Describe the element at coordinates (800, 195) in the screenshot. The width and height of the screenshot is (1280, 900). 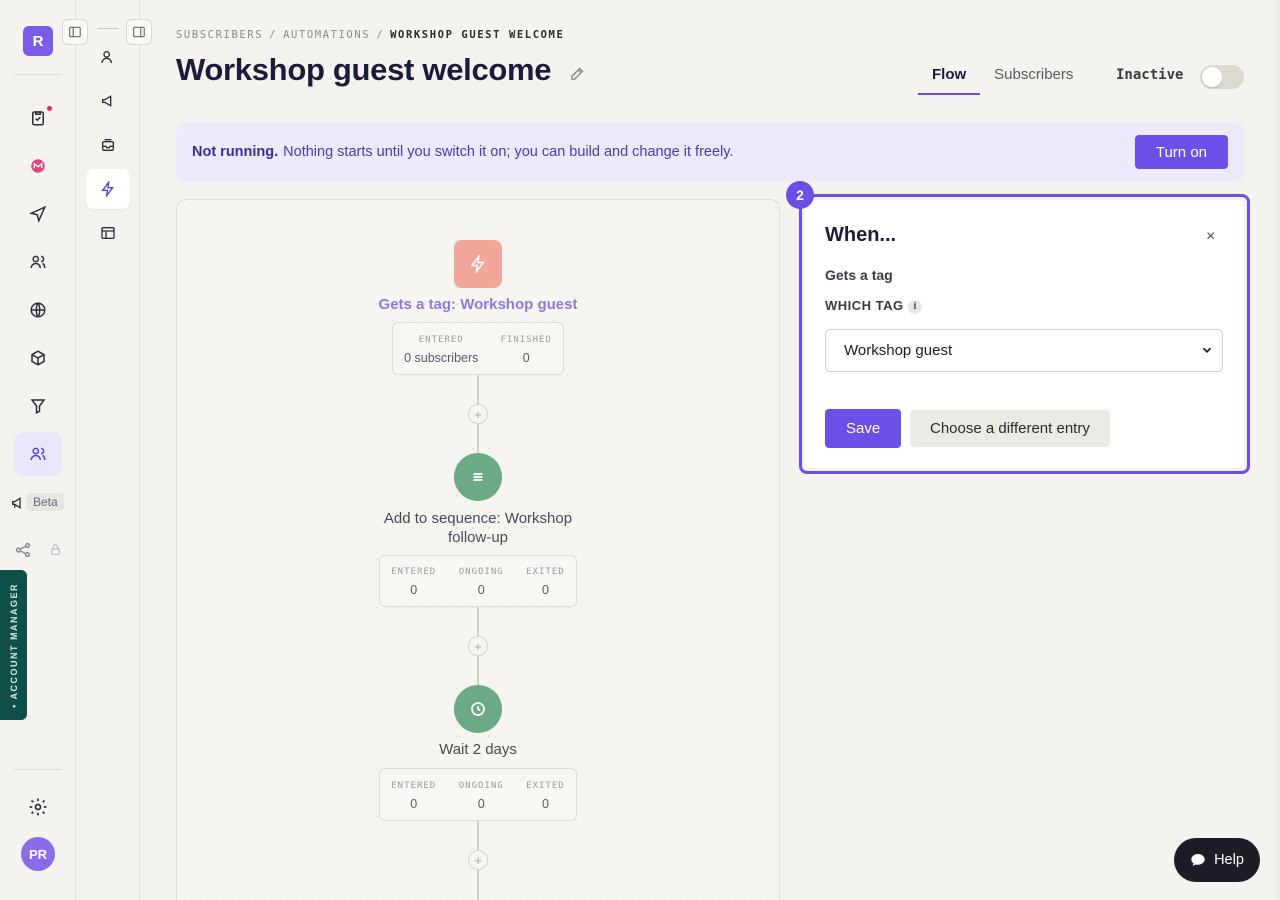
I see `step-badge: 2` at that location.